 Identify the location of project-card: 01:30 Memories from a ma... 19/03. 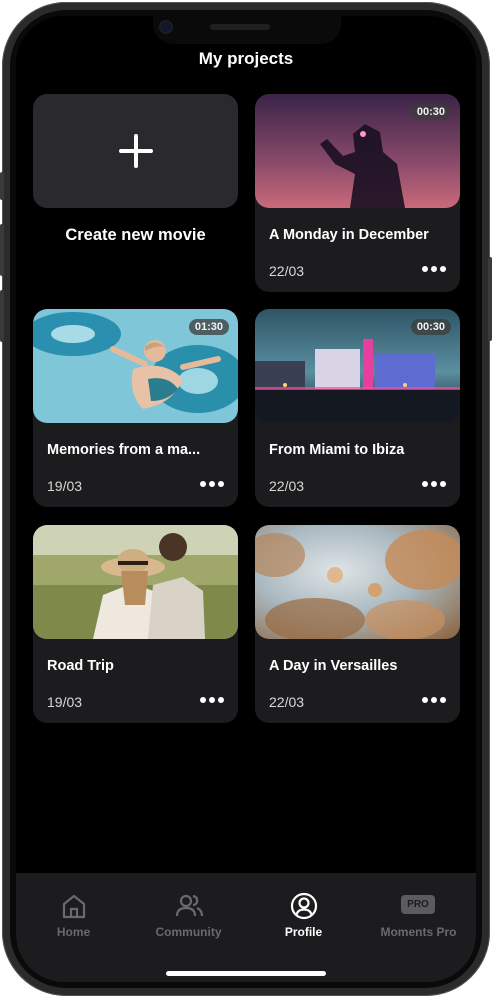
(135, 408).